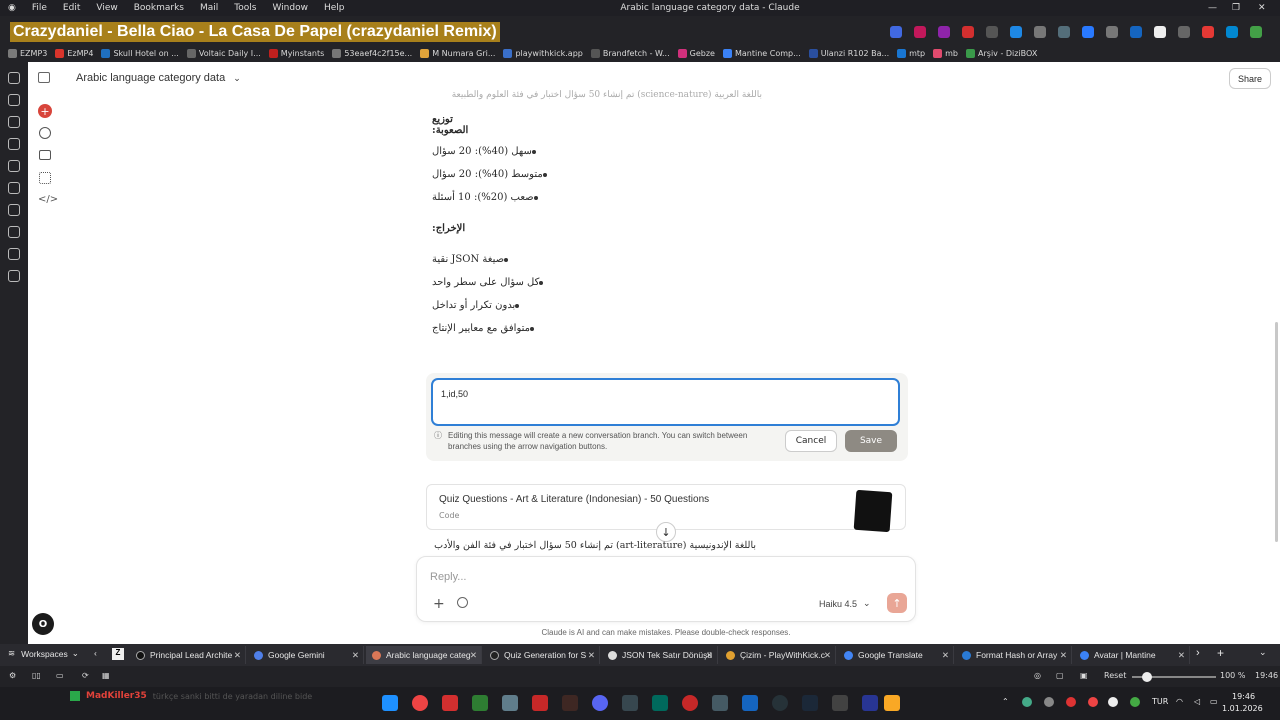 The image size is (1280, 720). Describe the element at coordinates (690, 703) in the screenshot. I see `record-icon` at that location.